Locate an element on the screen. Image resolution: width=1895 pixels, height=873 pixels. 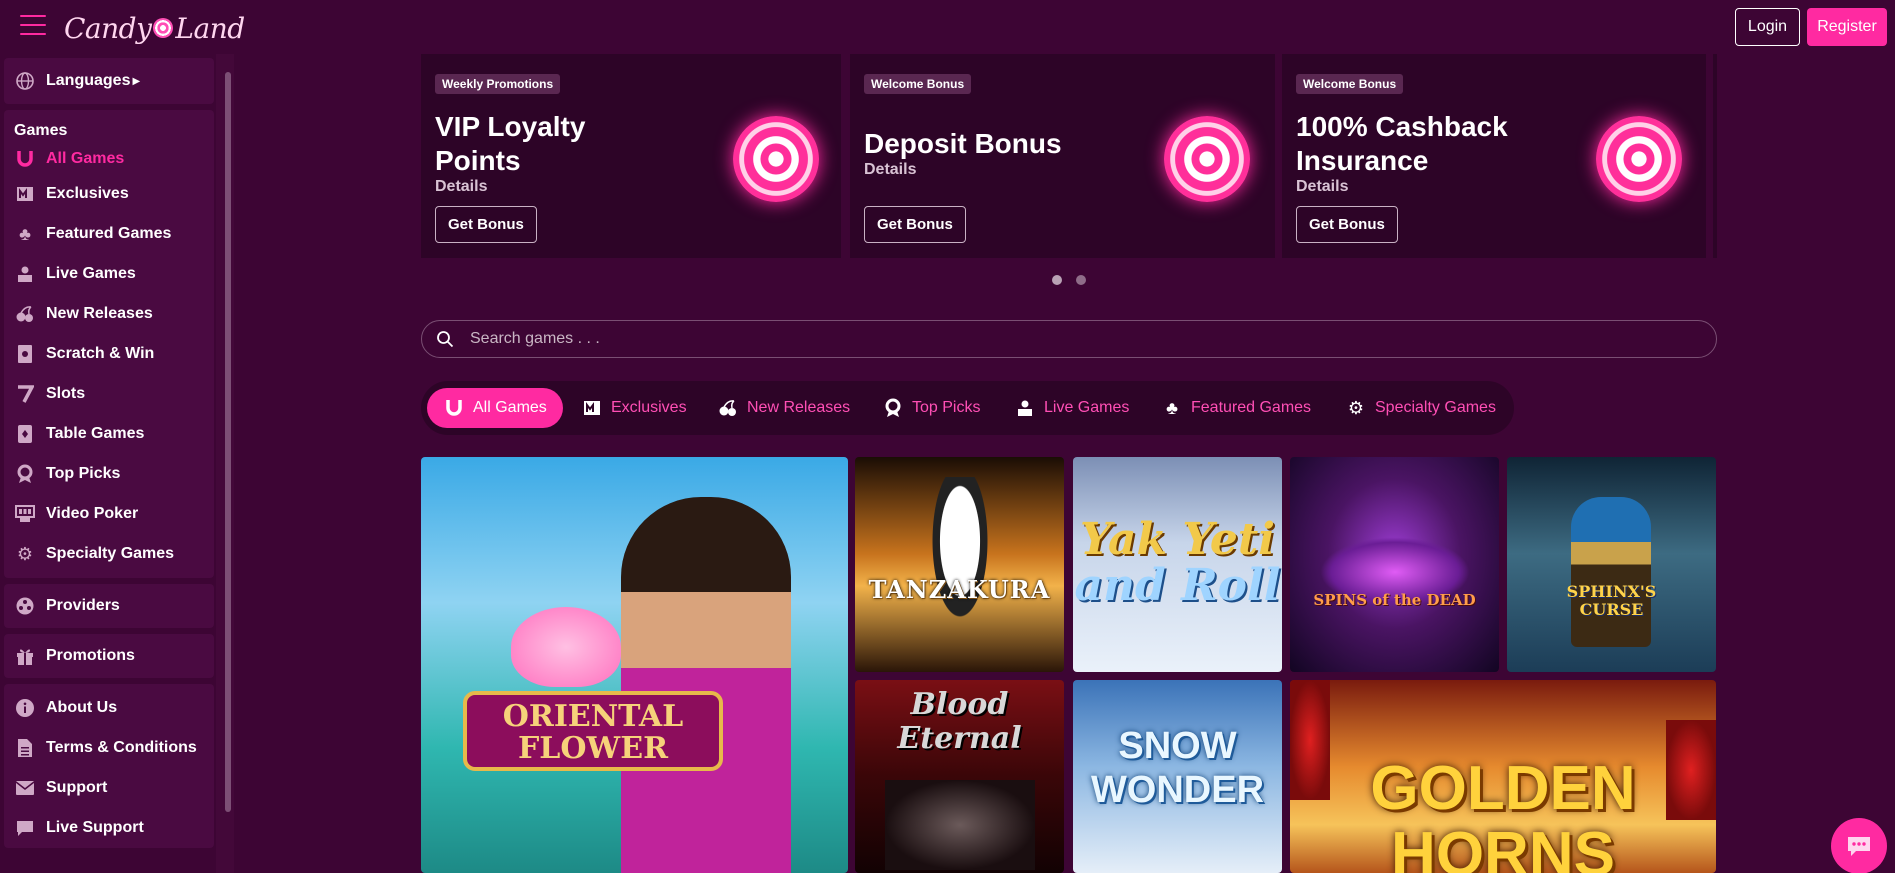
sidebar-item-terms: Terms & Conditions is located at coordinates (109, 748).